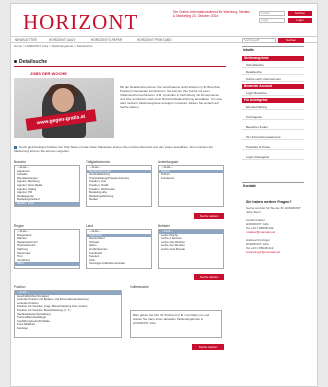 This screenshot has height=387, width=328. What do you see at coordinates (68, 328) in the screenshot?
I see `select-option: Sonstige` at bounding box center [68, 328].